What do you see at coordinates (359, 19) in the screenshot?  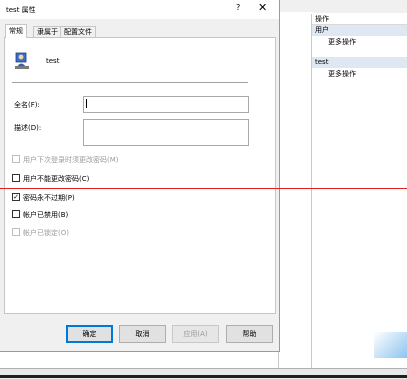 I see `actions-header: 操作` at bounding box center [359, 19].